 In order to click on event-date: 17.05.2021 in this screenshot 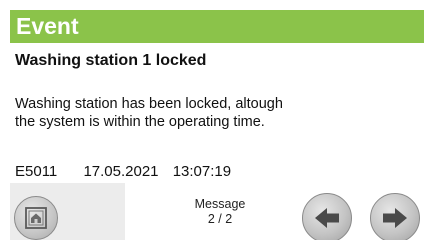, I will do `click(121, 171)`.